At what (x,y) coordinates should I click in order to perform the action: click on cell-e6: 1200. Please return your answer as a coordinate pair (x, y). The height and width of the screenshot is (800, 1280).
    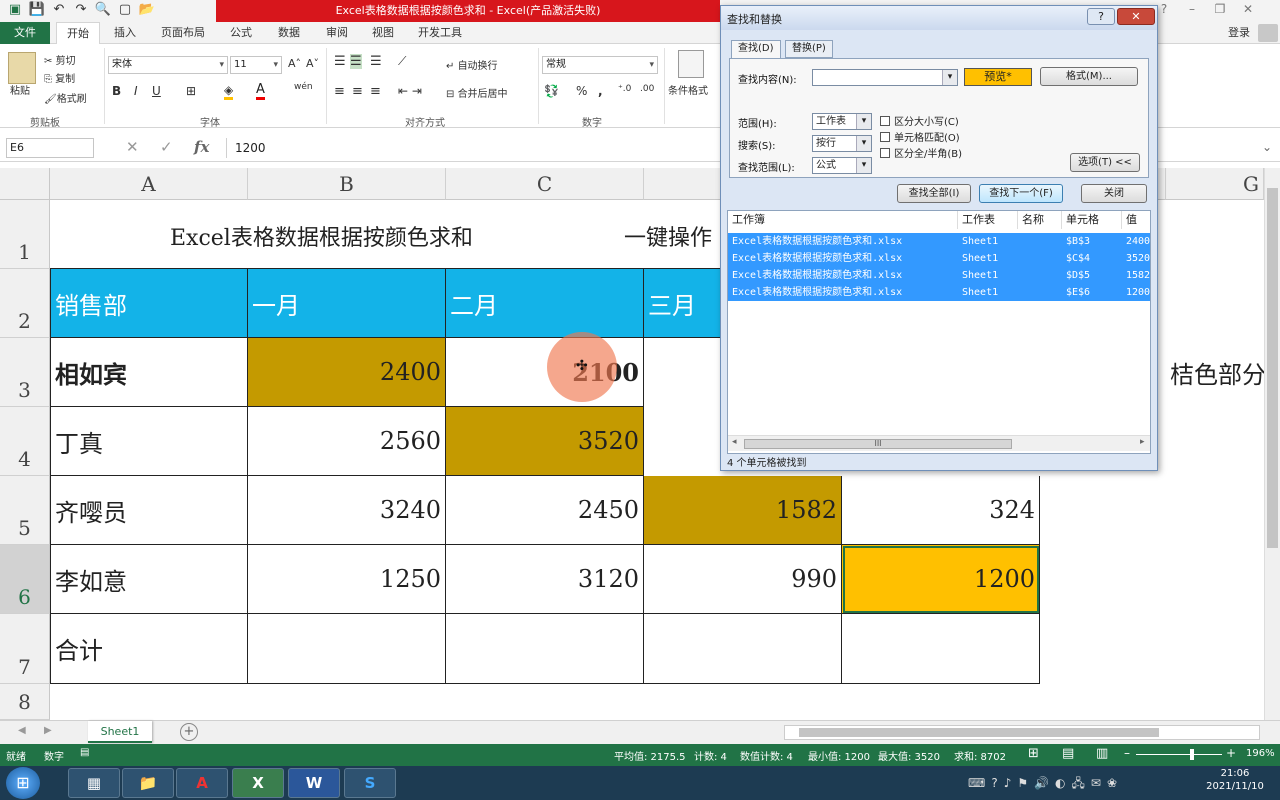
    Looking at the image, I should click on (941, 579).